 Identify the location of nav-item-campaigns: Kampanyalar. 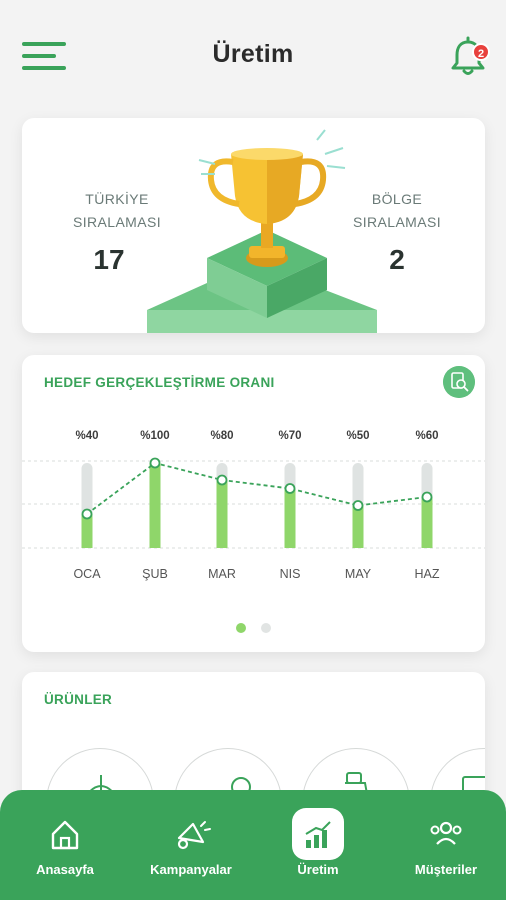
(191, 845).